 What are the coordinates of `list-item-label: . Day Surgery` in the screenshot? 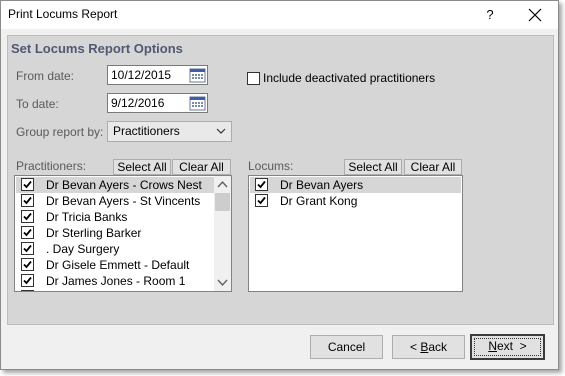 It's located at (83, 249).